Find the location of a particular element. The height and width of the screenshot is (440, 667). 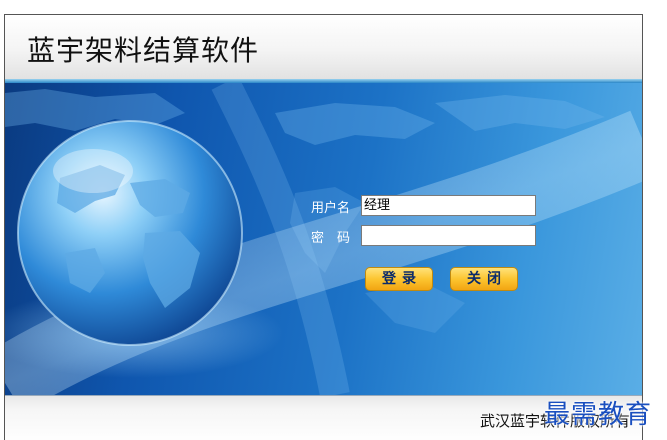

password-label: 密 码 is located at coordinates (331, 238).